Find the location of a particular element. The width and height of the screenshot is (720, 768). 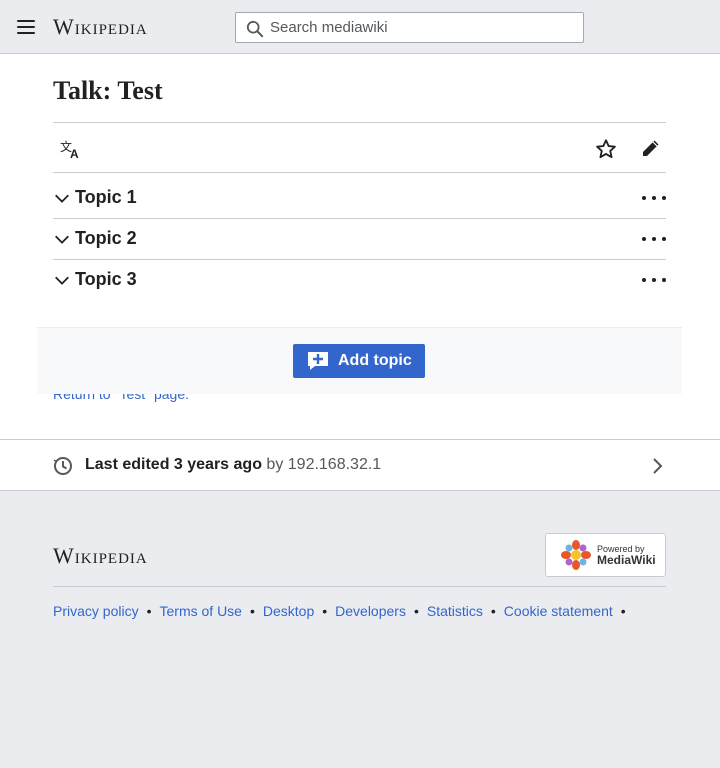

powered-by-mediawiki-badge: Powered by MediaWiki is located at coordinates (605, 555).